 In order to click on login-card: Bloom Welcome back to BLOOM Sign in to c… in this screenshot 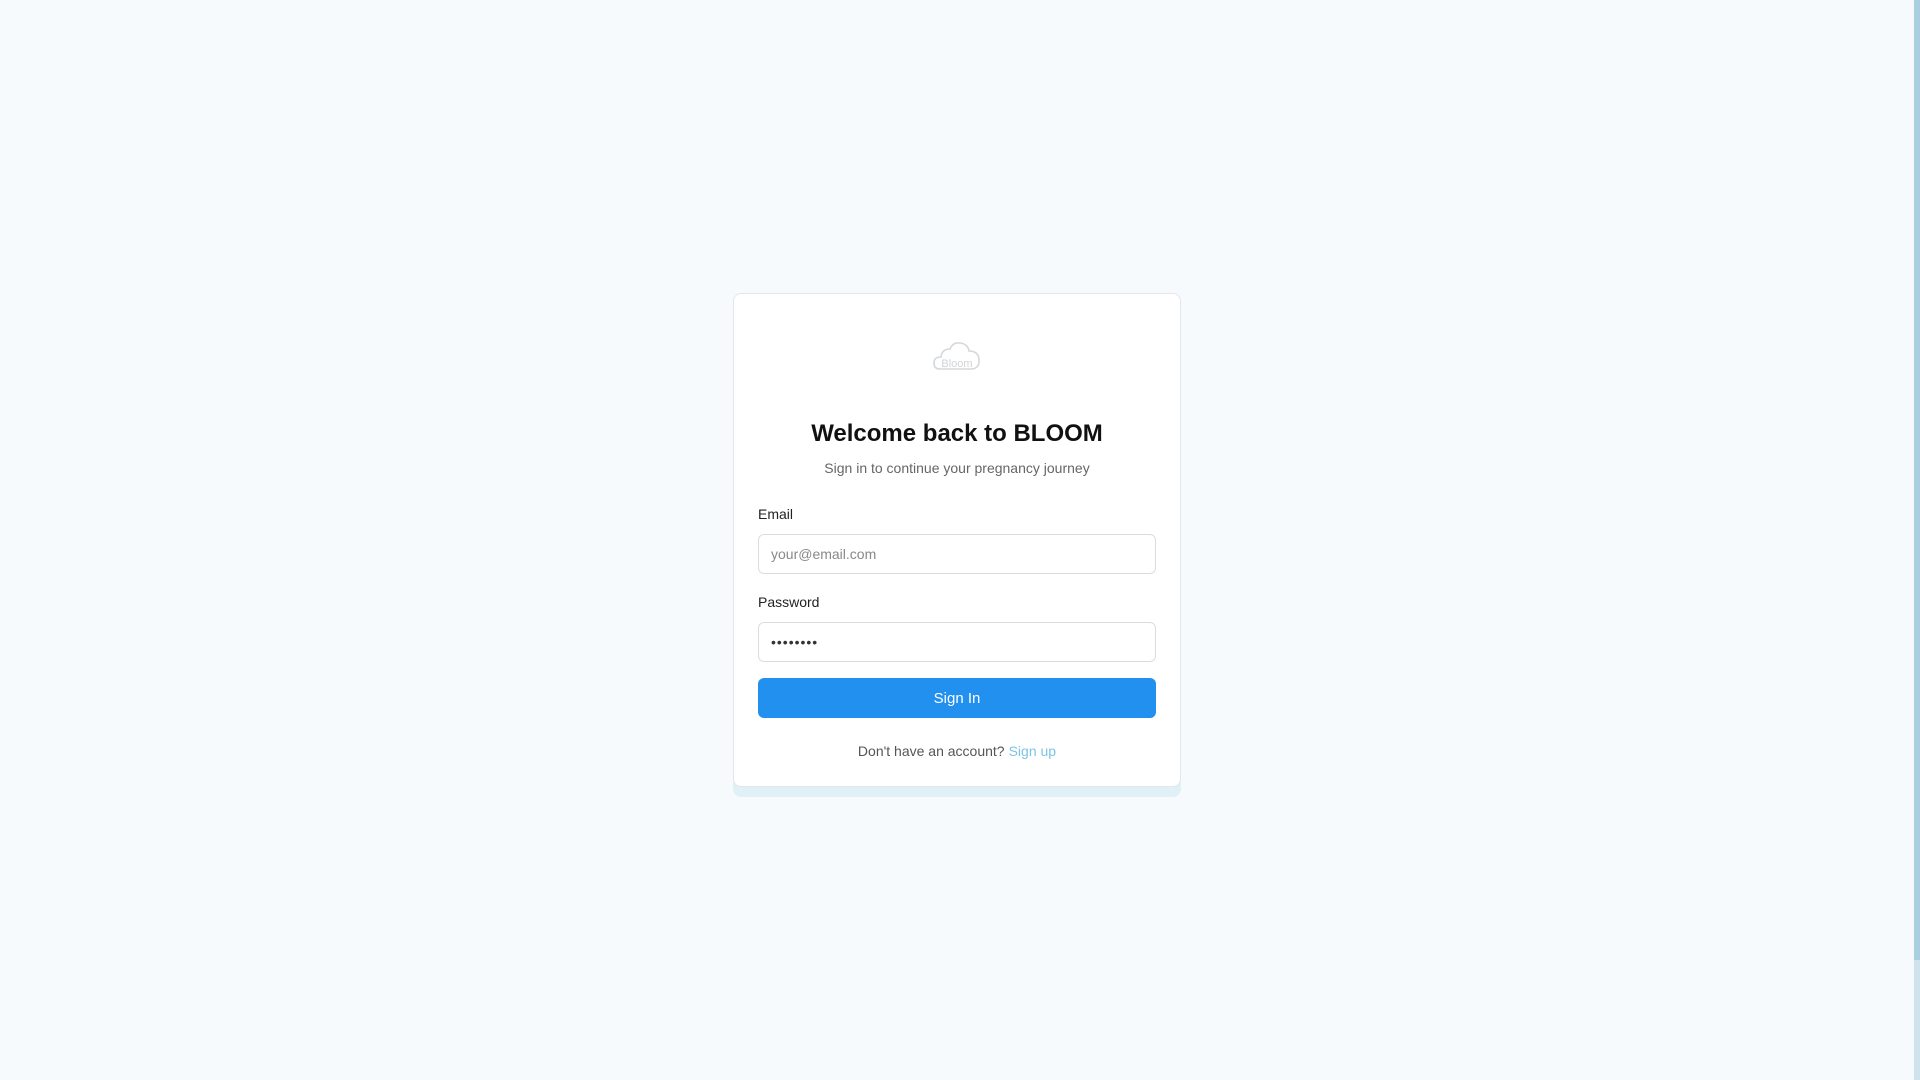, I will do `click(957, 540)`.